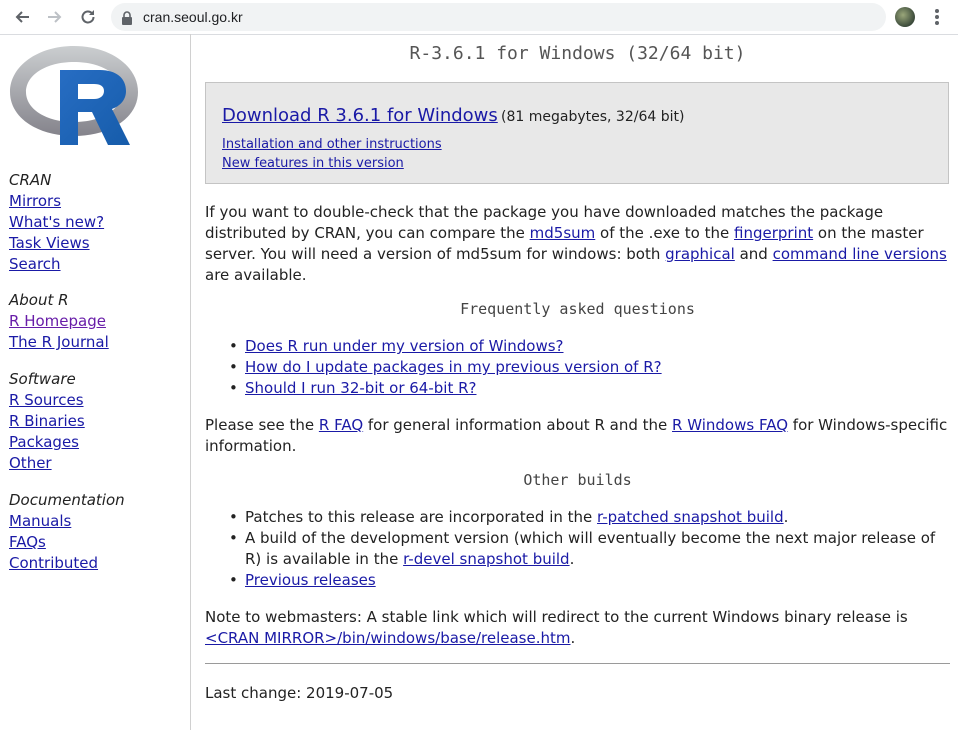 Image resolution: width=958 pixels, height=730 pixels. What do you see at coordinates (55, 17) in the screenshot?
I see `forward-icon` at bounding box center [55, 17].